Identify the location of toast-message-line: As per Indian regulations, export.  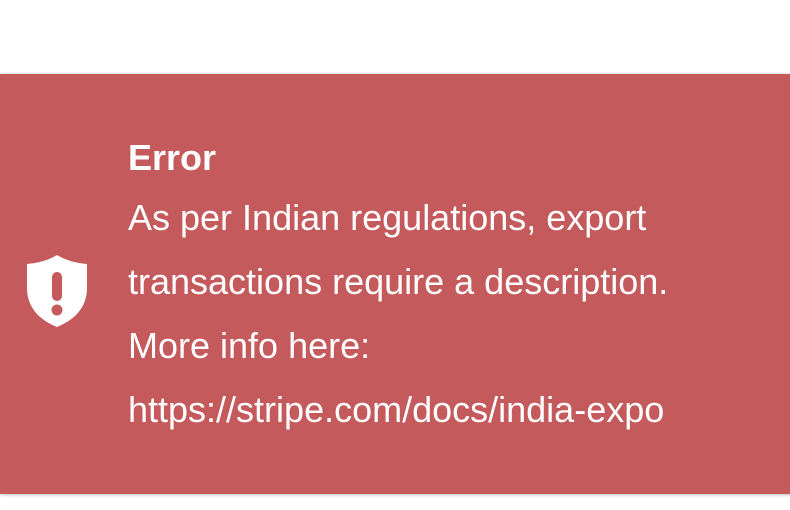
(387, 217).